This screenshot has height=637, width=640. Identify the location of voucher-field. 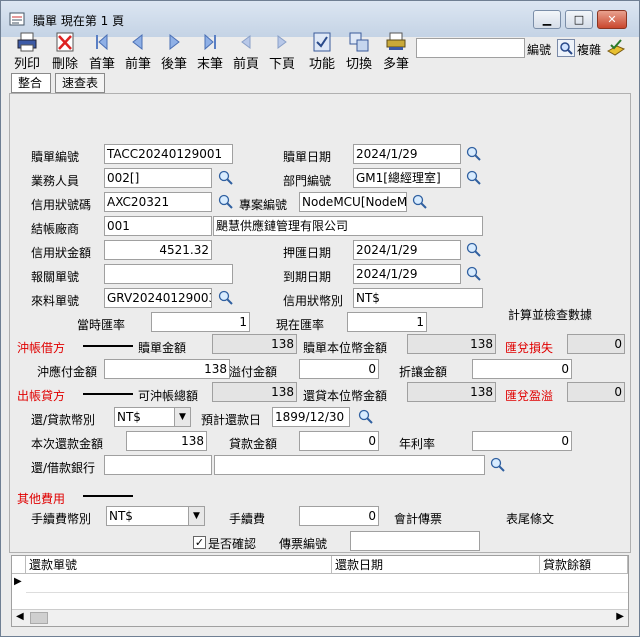
(415, 541).